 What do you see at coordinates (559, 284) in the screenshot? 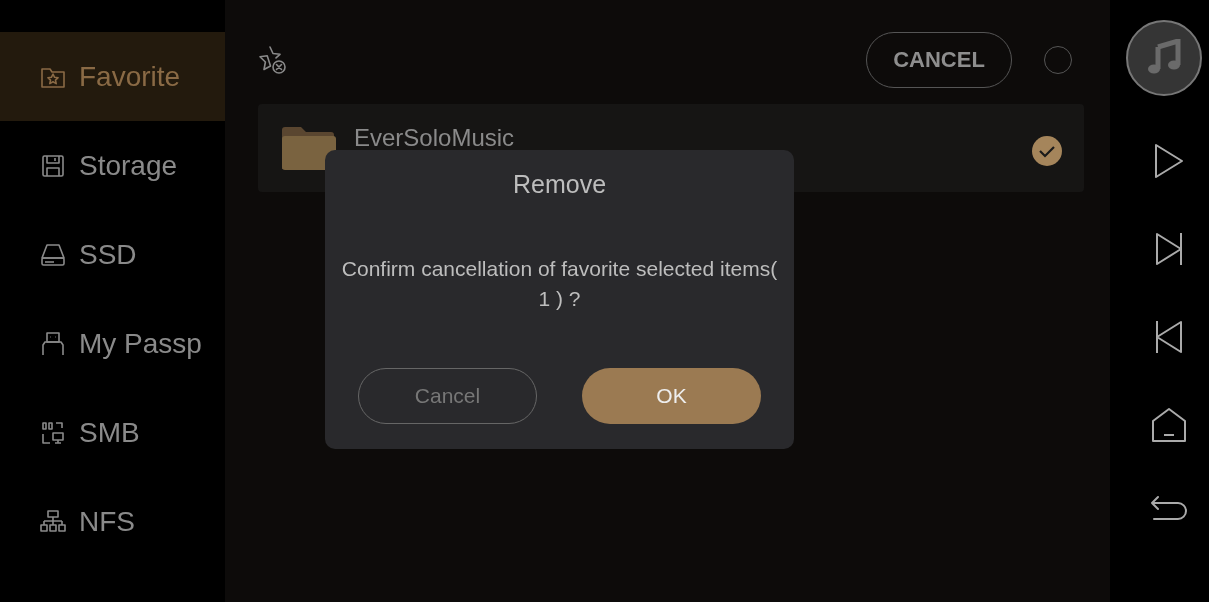
I see `dialog-message: Confirm cancellation of favorite selected items( 1 ) ?` at bounding box center [559, 284].